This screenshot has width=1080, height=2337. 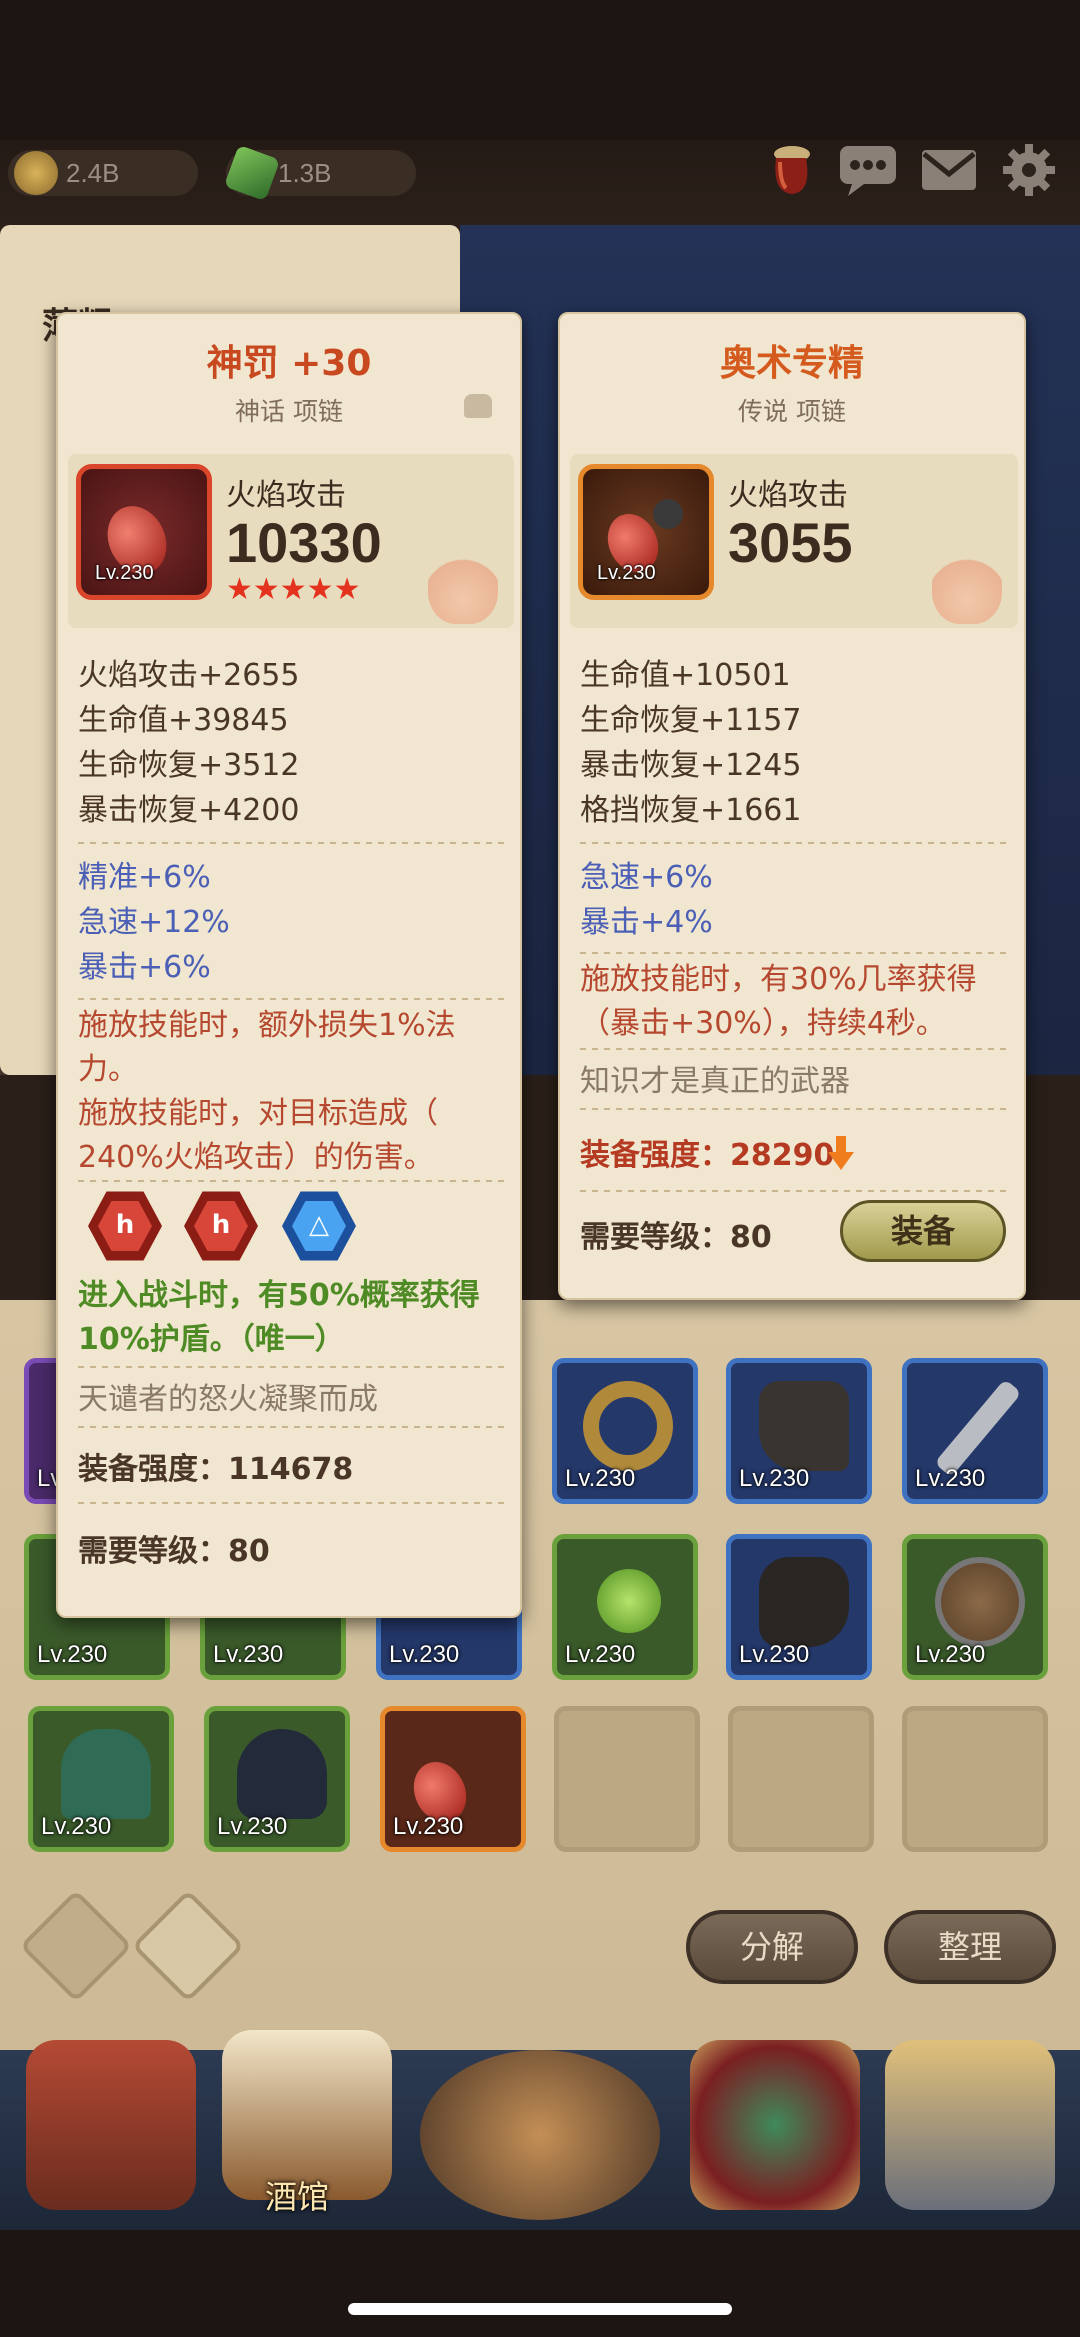 I want to click on bonus-line: 精准+6%, so click(x=144, y=877).